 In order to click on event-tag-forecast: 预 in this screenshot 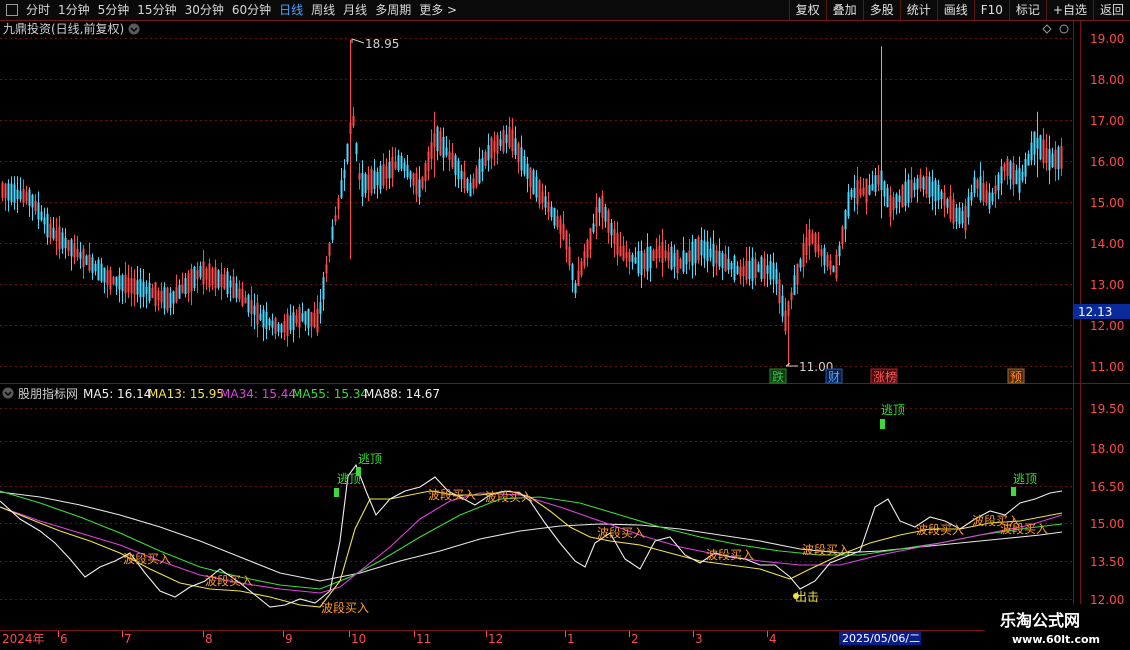, I will do `click(1016, 376)`.